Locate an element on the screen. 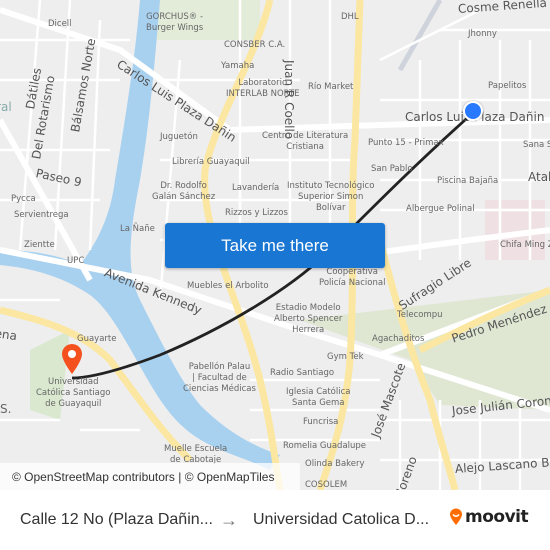 The width and height of the screenshot is (550, 550). poi-label: Dicell is located at coordinates (60, 24).